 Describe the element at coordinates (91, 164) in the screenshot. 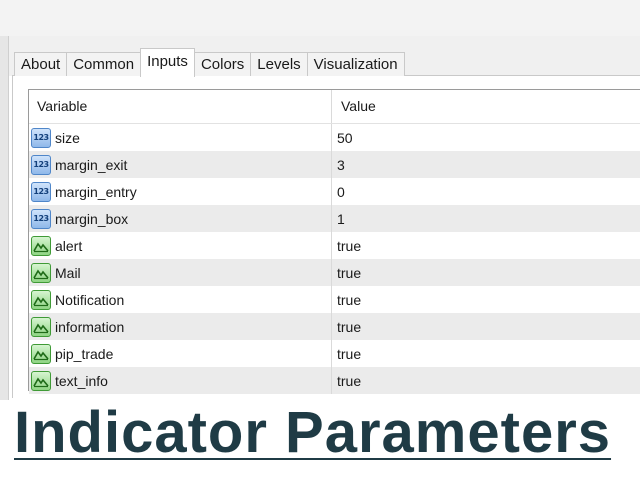

I see `variable-name: margin_exit` at that location.